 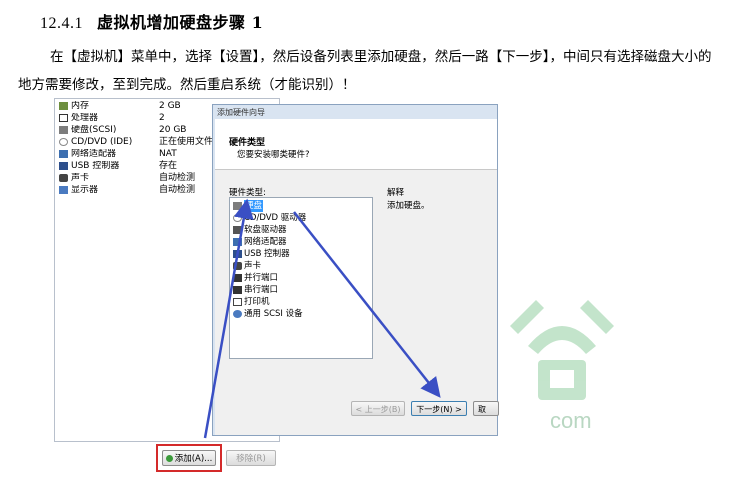 I want to click on device-name: 处理器, so click(x=85, y=118).